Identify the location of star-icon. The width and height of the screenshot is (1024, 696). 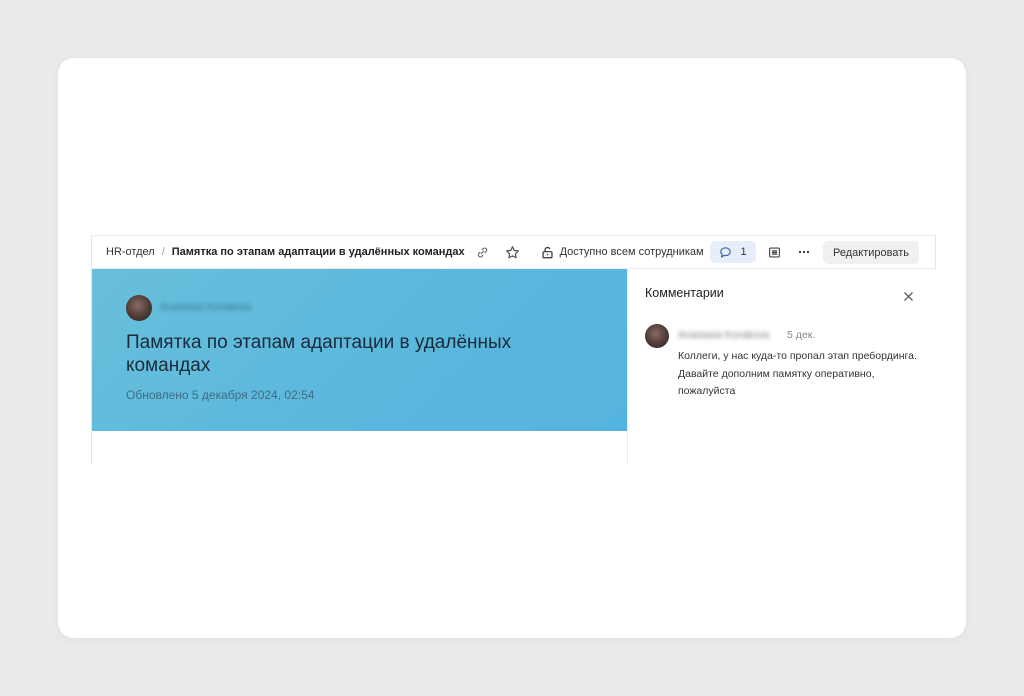
(513, 252).